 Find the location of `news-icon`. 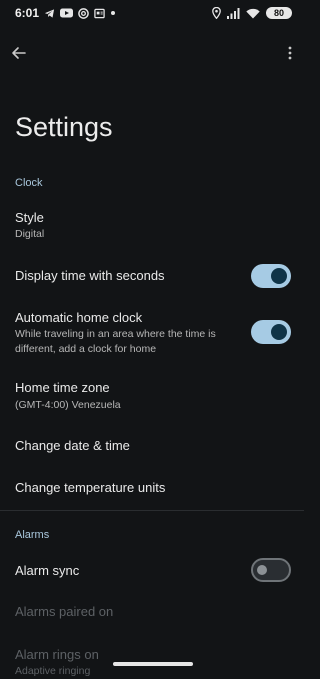

news-icon is located at coordinates (99, 13).